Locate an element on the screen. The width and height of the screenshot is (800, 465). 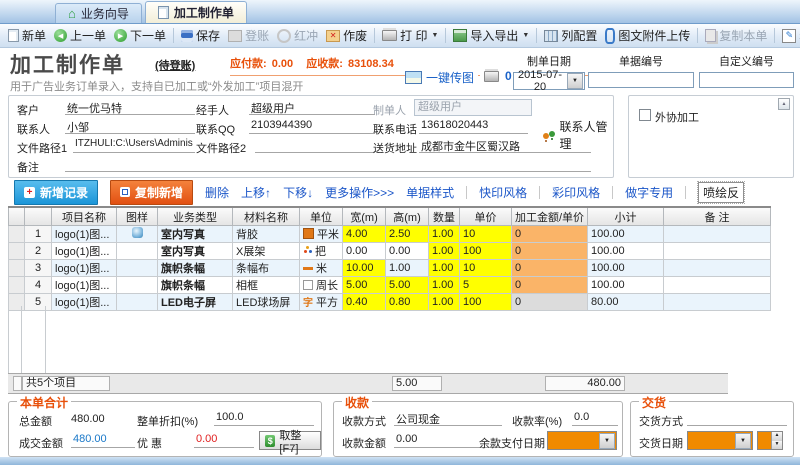
business-type-cell: 旗帜条幅 is located at coordinates (195, 268).